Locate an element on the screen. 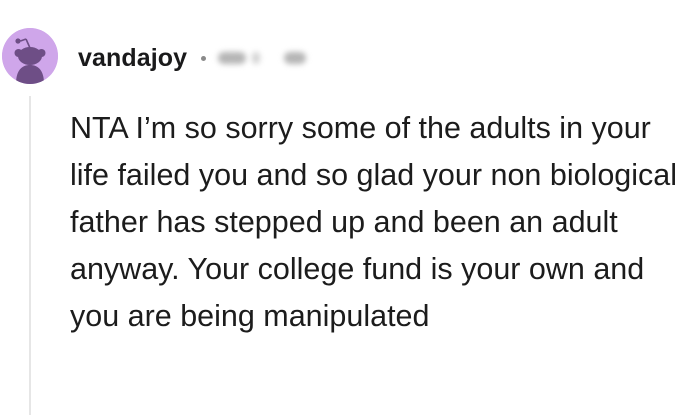 The width and height of the screenshot is (700, 415). thread-line is located at coordinates (30, 255).